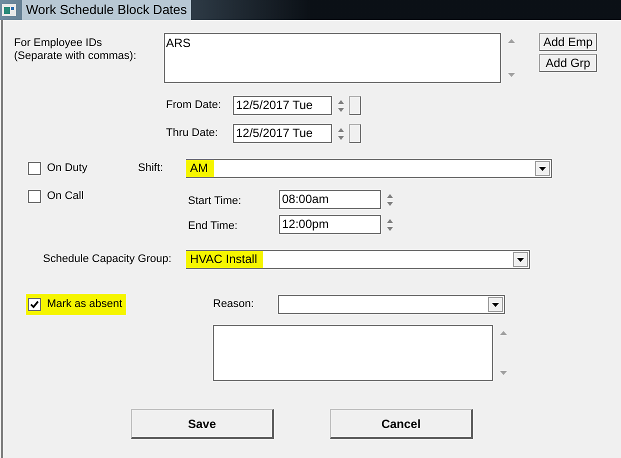 The width and height of the screenshot is (621, 458). Describe the element at coordinates (332, 58) in the screenshot. I see `employee-ids-field: ARS` at that location.